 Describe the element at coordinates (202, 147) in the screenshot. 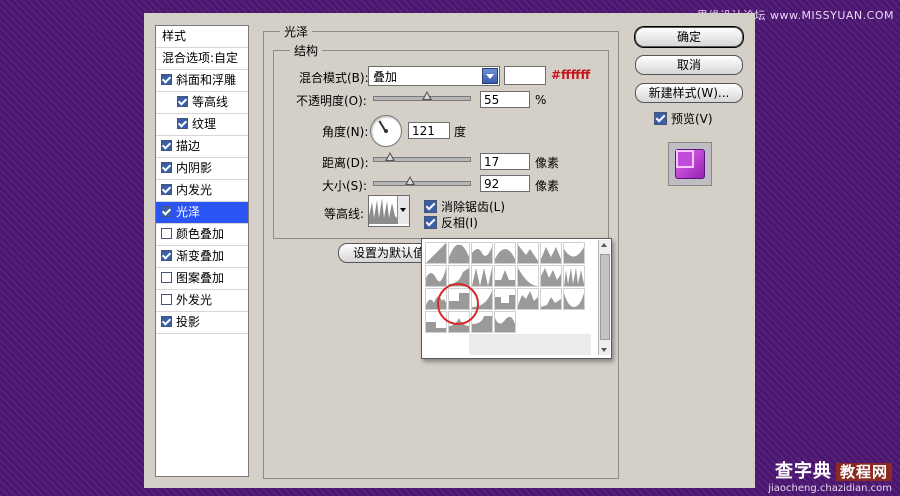

I see `style-list-item: 描边` at that location.